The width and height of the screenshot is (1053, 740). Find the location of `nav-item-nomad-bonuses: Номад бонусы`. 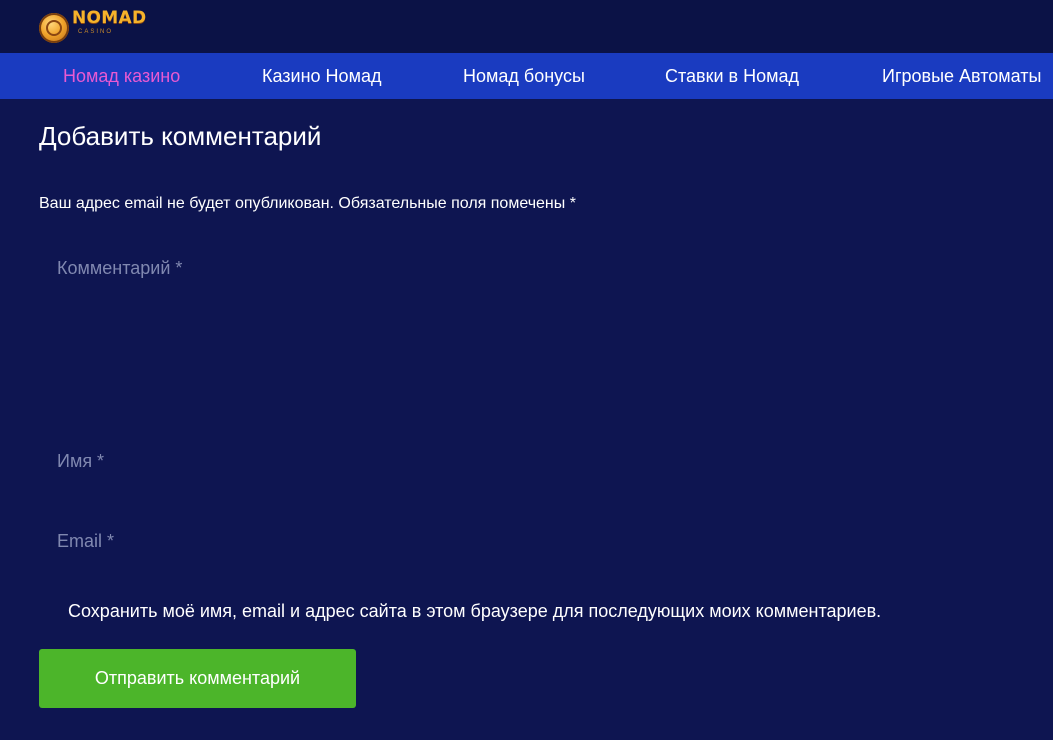

nav-item-nomad-bonuses: Номад бонусы is located at coordinates (524, 76).